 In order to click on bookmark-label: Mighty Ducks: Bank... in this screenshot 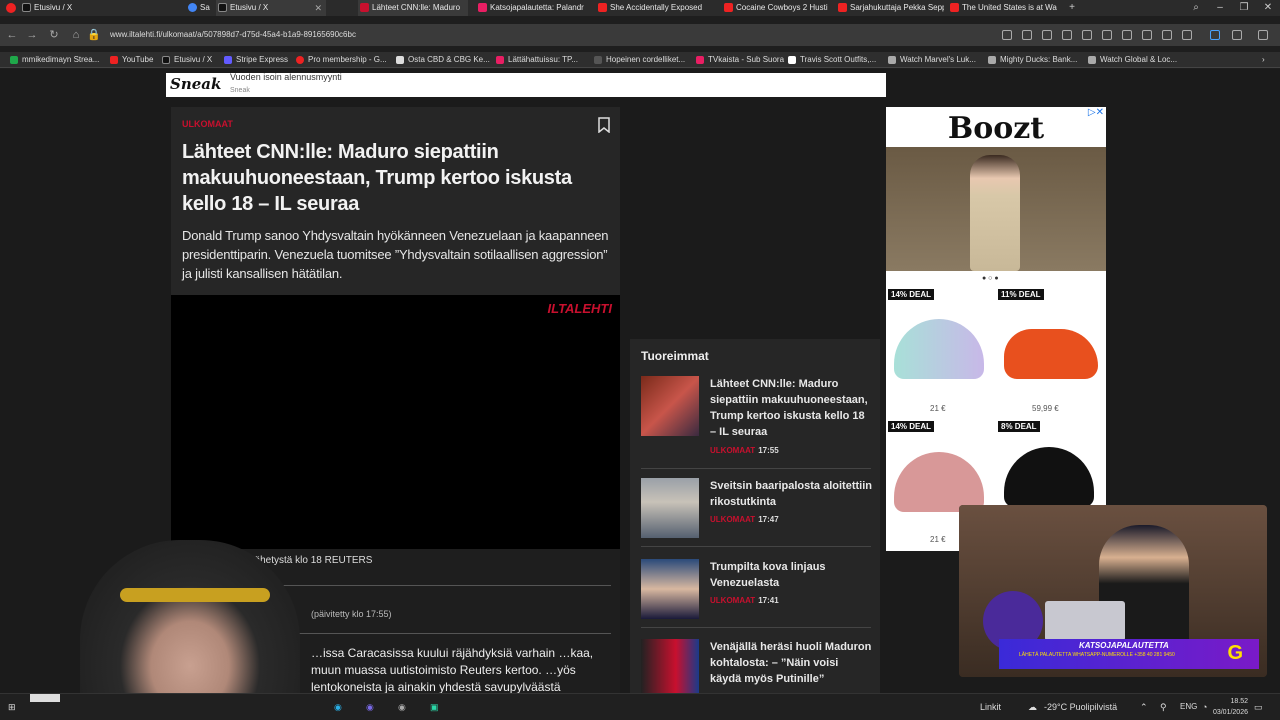, I will do `click(1039, 59)`.